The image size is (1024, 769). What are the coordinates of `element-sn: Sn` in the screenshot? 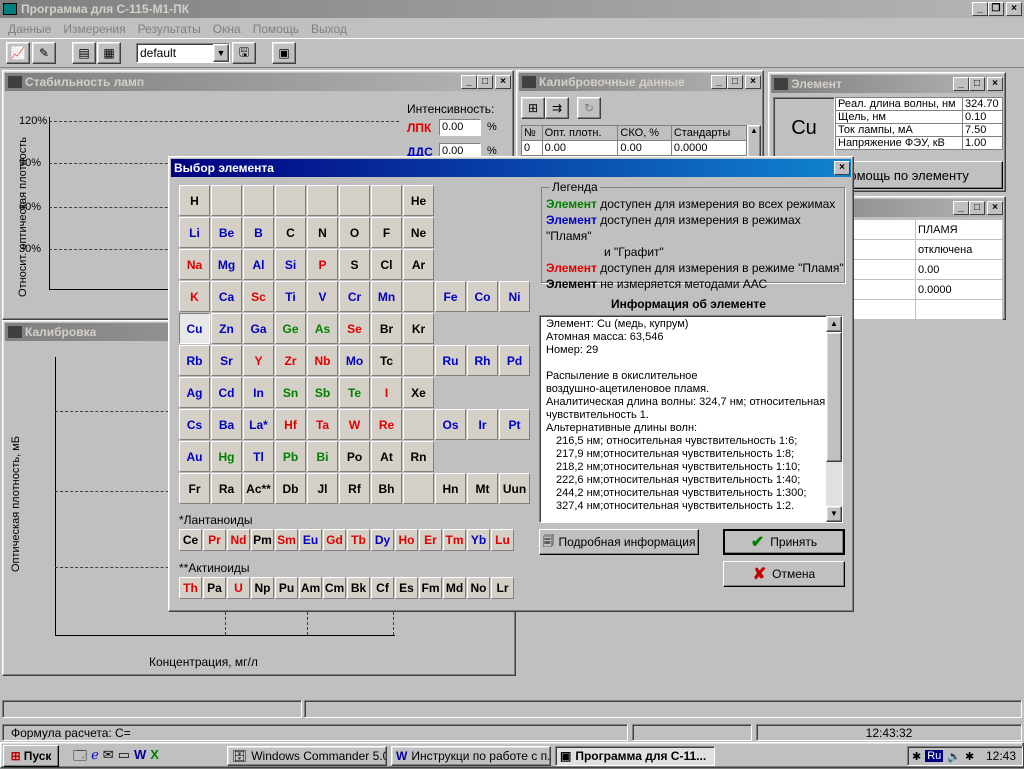 It's located at (290, 392).